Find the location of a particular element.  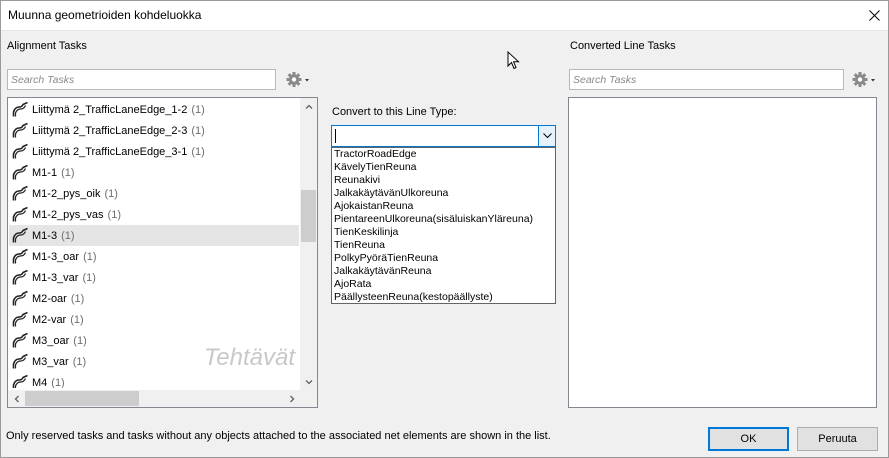

line-type-option: PäällysteenReuna(kestopäällyste) is located at coordinates (443, 297).